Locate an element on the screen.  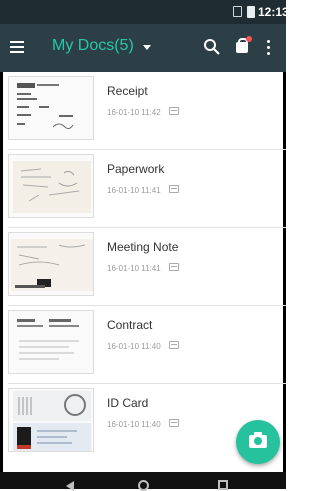
system-nav-bar is located at coordinates (143, 481).